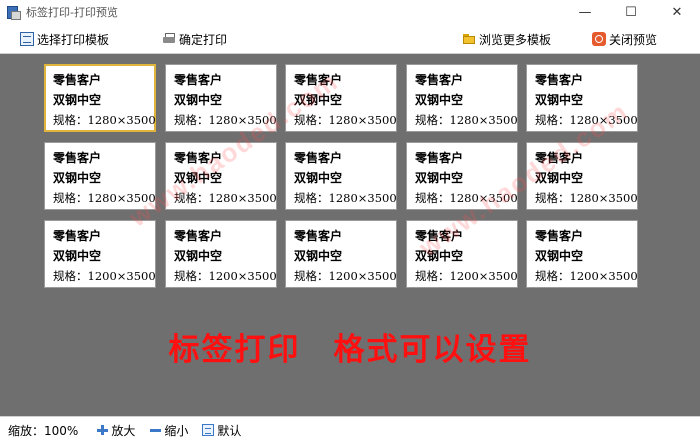 This screenshot has height=443, width=700. I want to click on close-preview-icon, so click(599, 39).